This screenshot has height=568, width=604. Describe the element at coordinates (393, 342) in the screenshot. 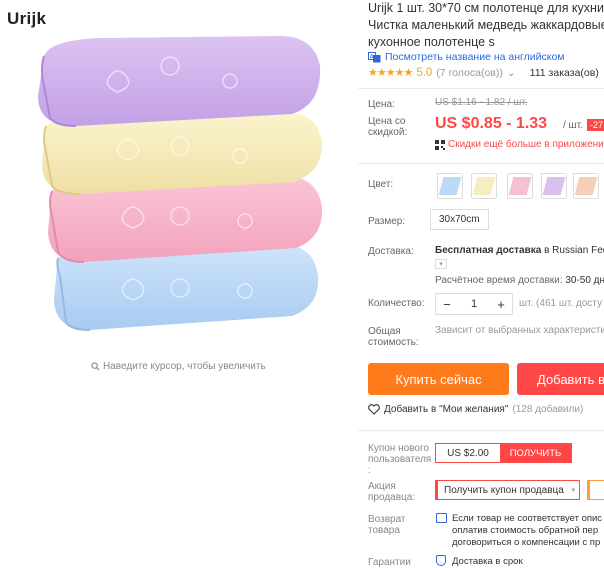

I see `total-label-2: стоимость:` at that location.